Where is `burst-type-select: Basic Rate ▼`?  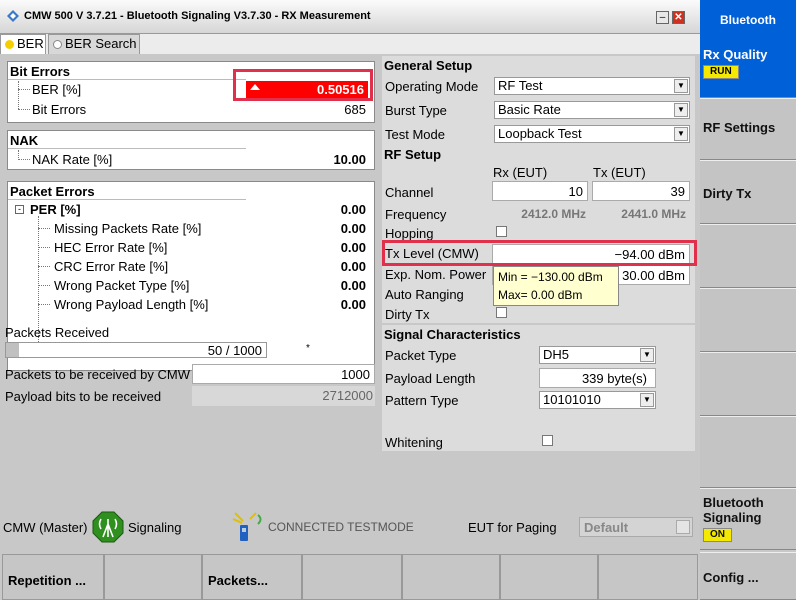
burst-type-select: Basic Rate ▼ is located at coordinates (592, 110).